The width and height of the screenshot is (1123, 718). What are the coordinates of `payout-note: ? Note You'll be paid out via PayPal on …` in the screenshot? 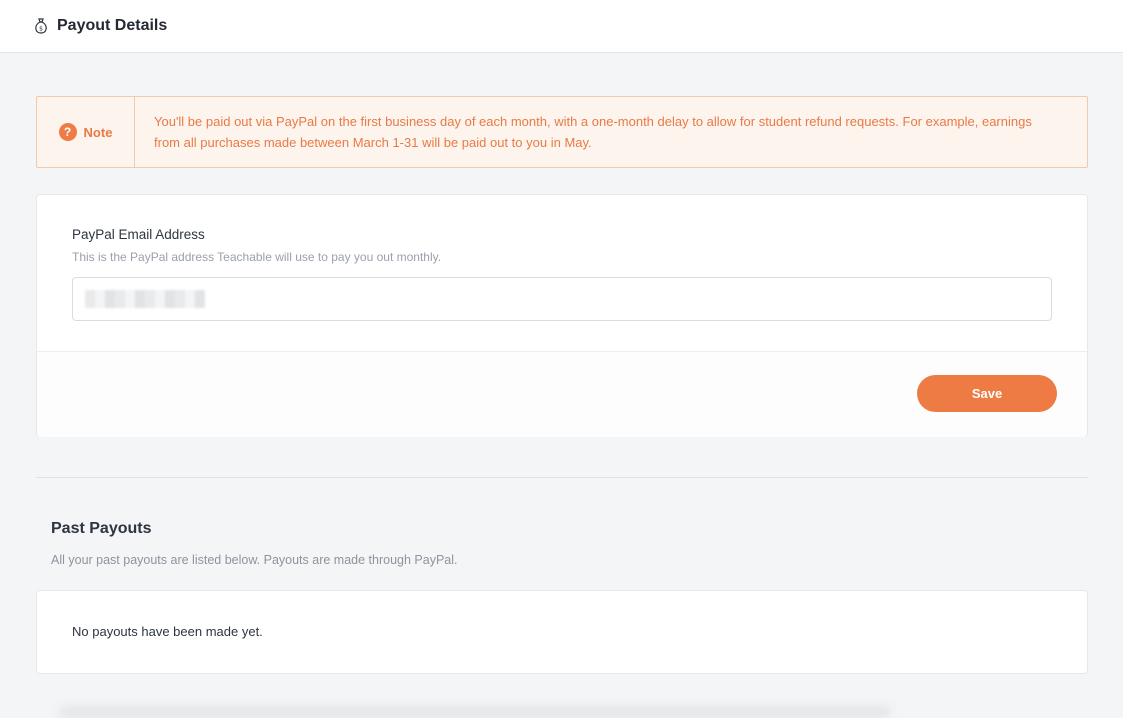 It's located at (562, 132).